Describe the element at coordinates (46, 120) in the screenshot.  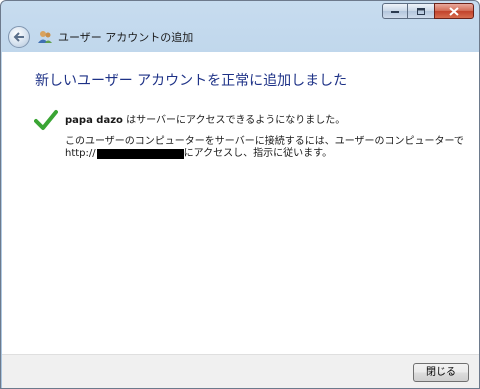
I see `checkmark-icon` at that location.